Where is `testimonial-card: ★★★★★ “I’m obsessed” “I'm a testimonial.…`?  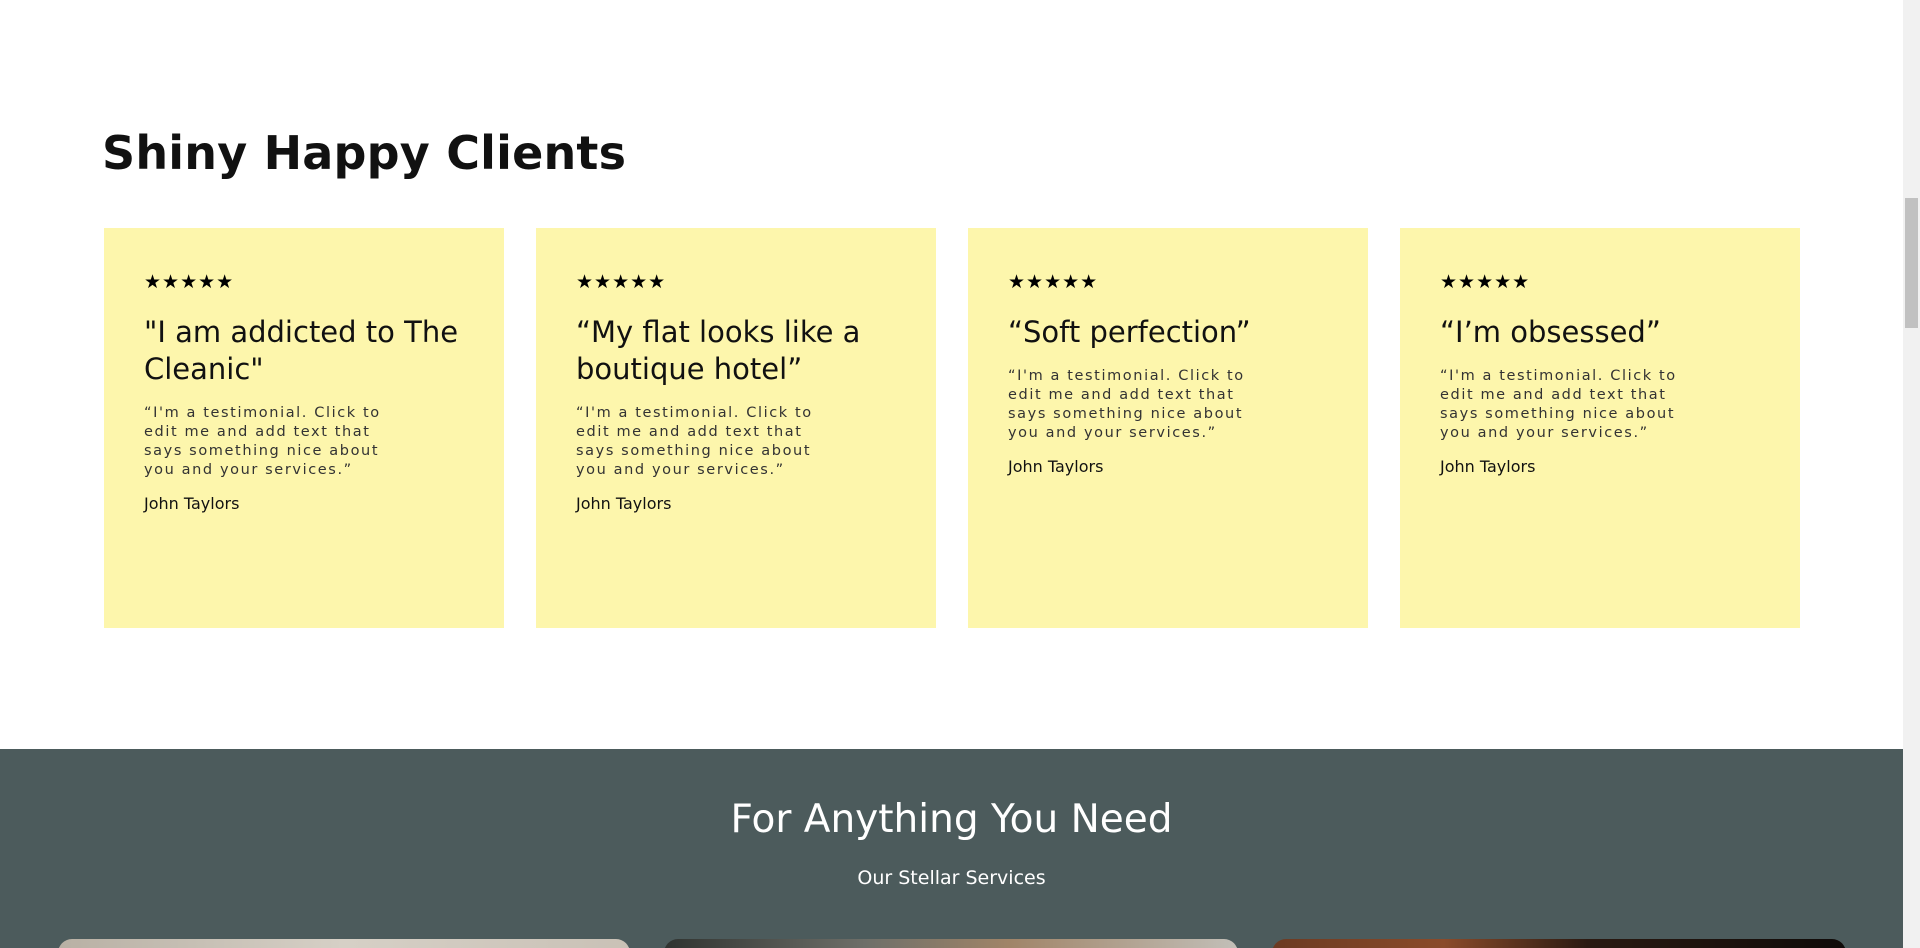
testimonial-card: ★★★★★ “I’m obsessed” “I'm a testimonial.… is located at coordinates (1600, 428).